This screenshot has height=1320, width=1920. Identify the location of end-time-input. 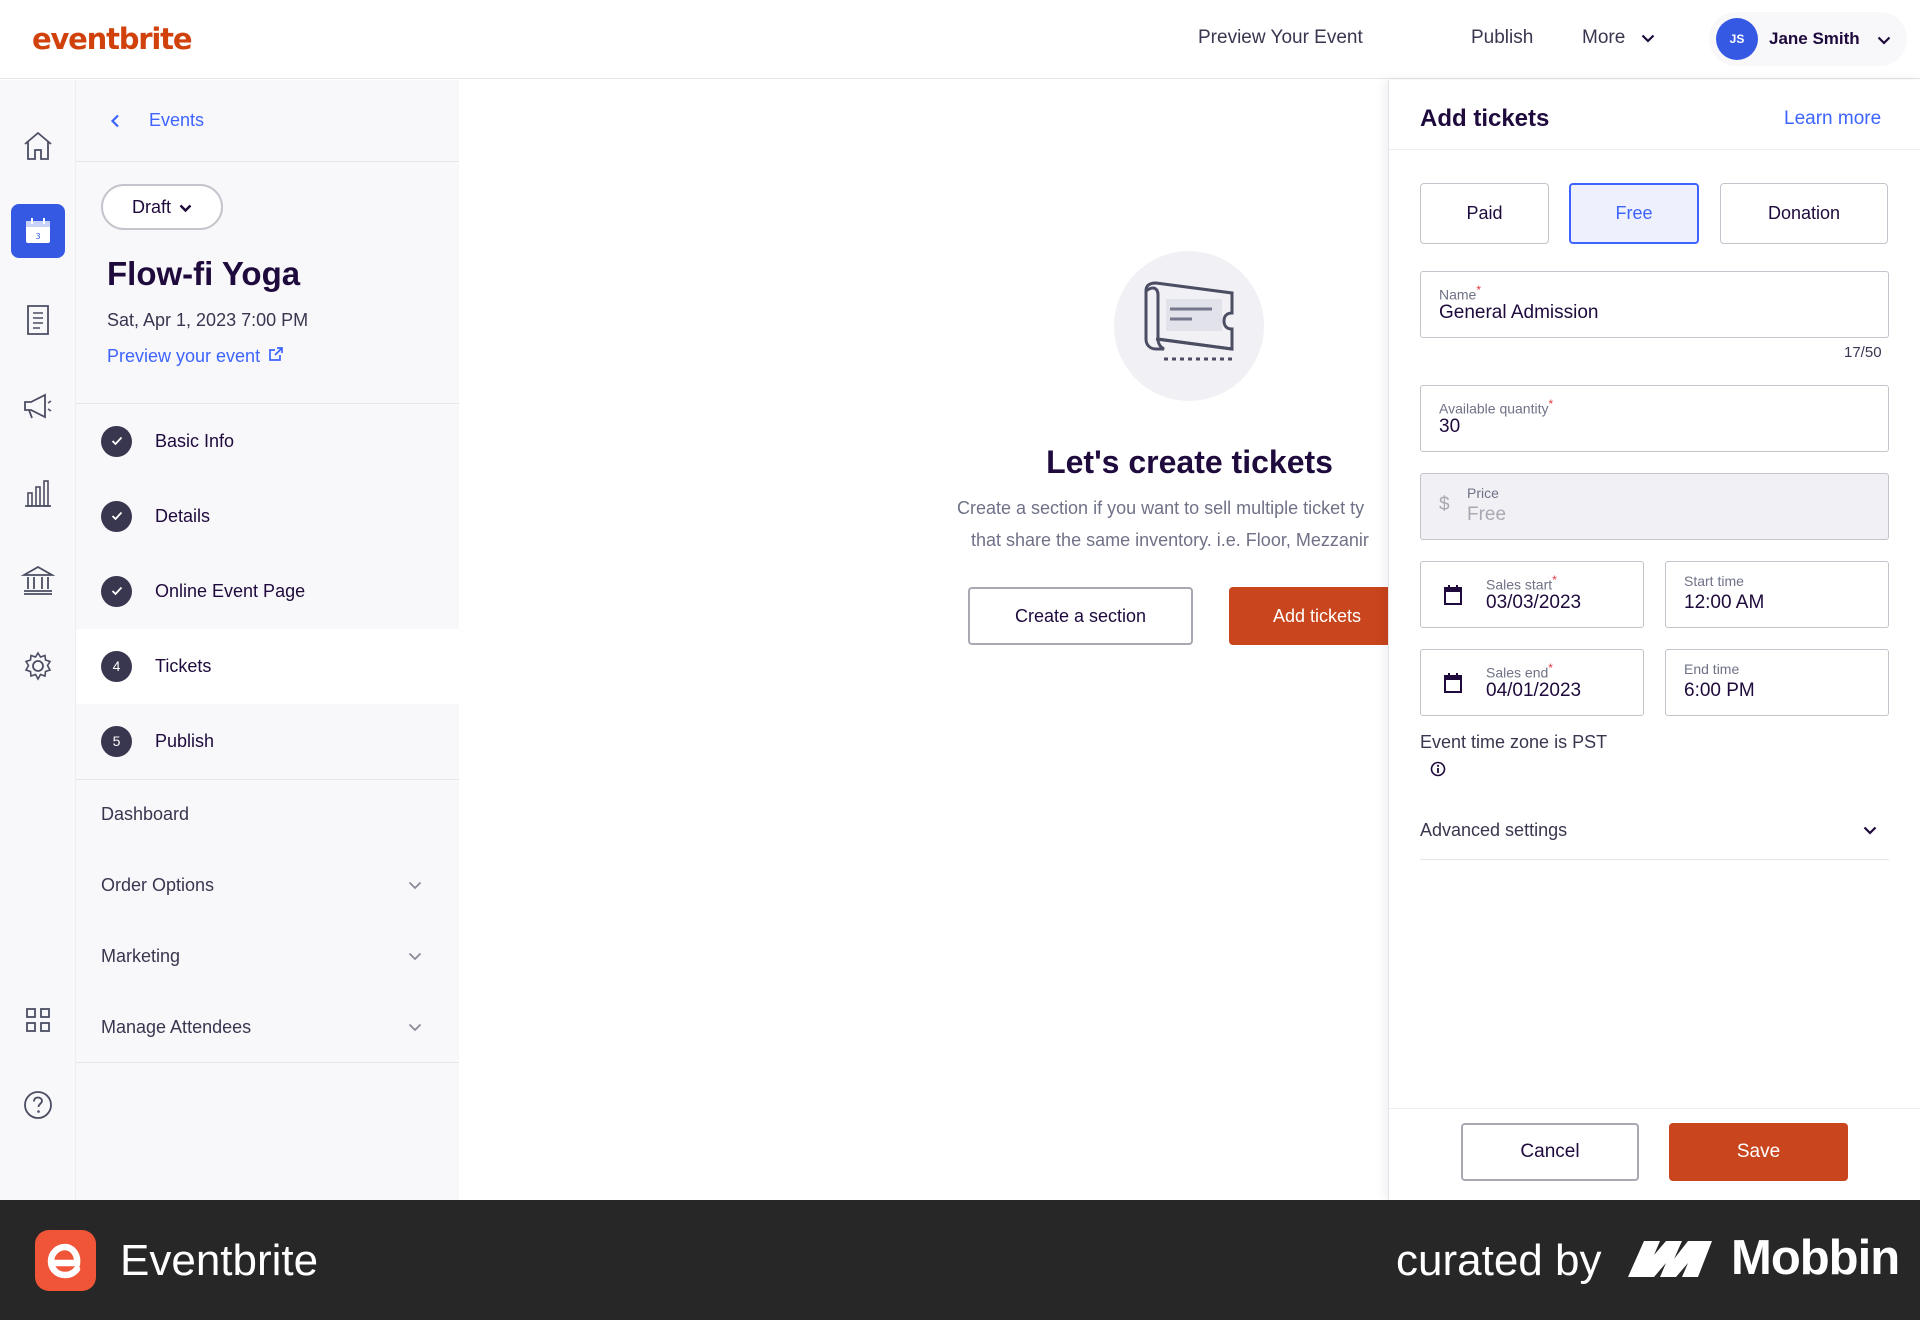
(1774, 691).